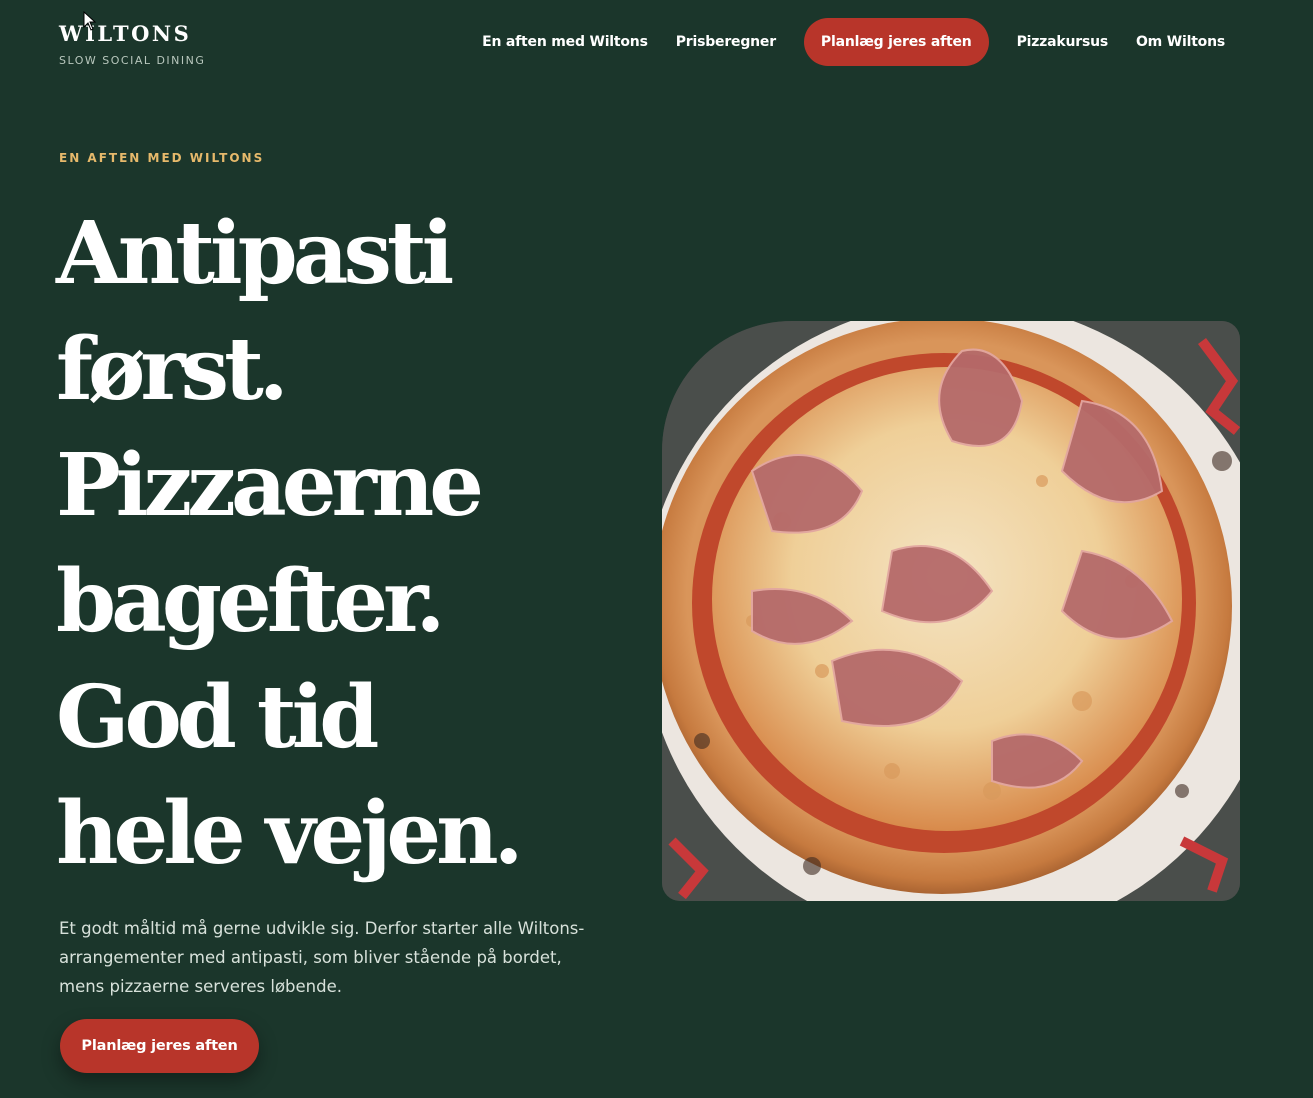  Describe the element at coordinates (290, 833) in the screenshot. I see `headline-line: hele vejen.` at that location.